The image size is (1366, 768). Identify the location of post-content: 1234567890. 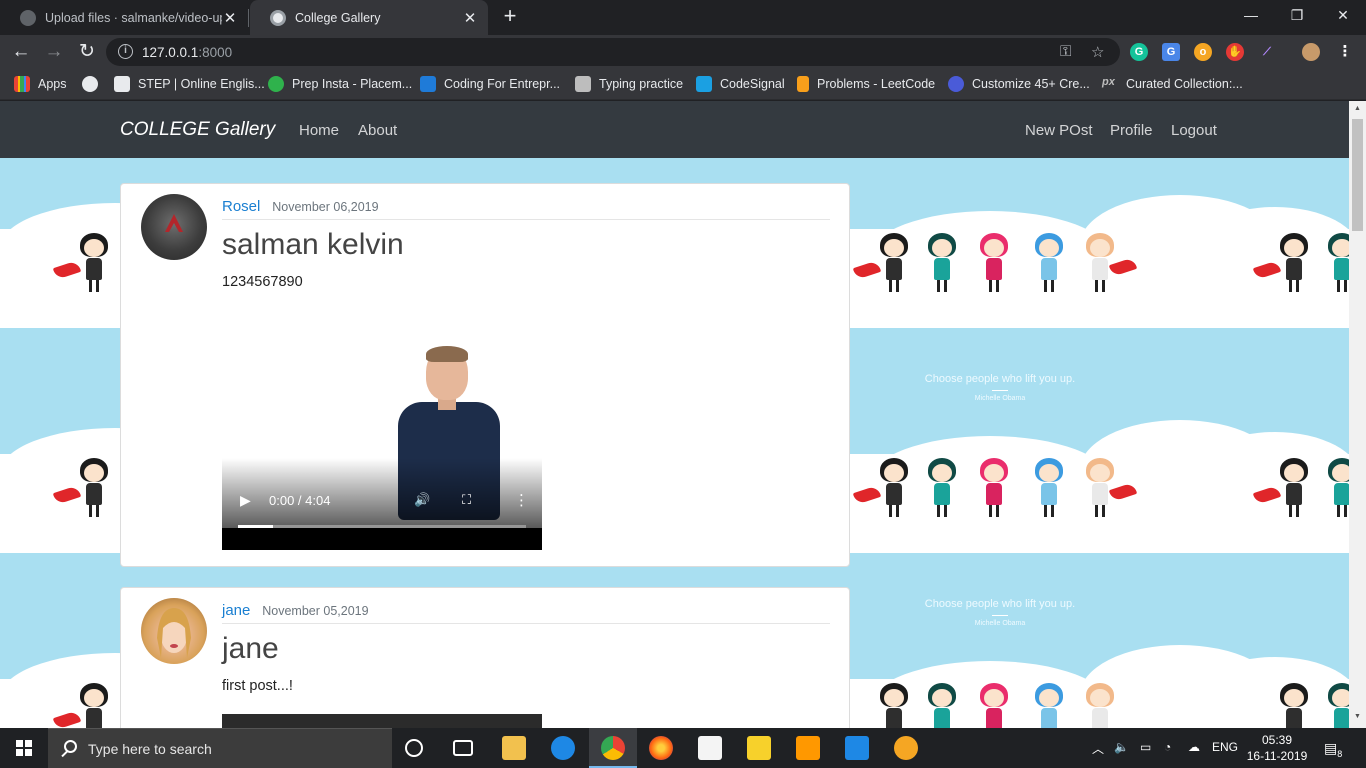
(262, 282).